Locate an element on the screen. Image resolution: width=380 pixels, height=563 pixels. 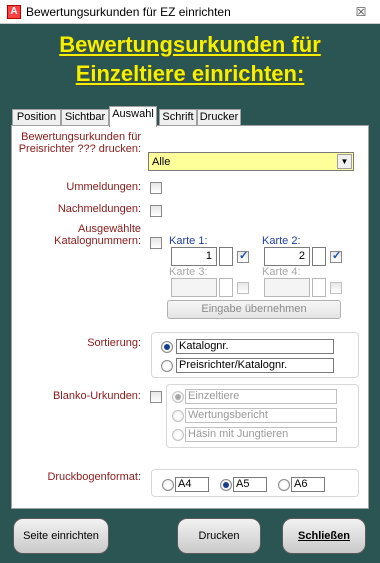
blanko-wertungsbericht-radio is located at coordinates (178, 416).